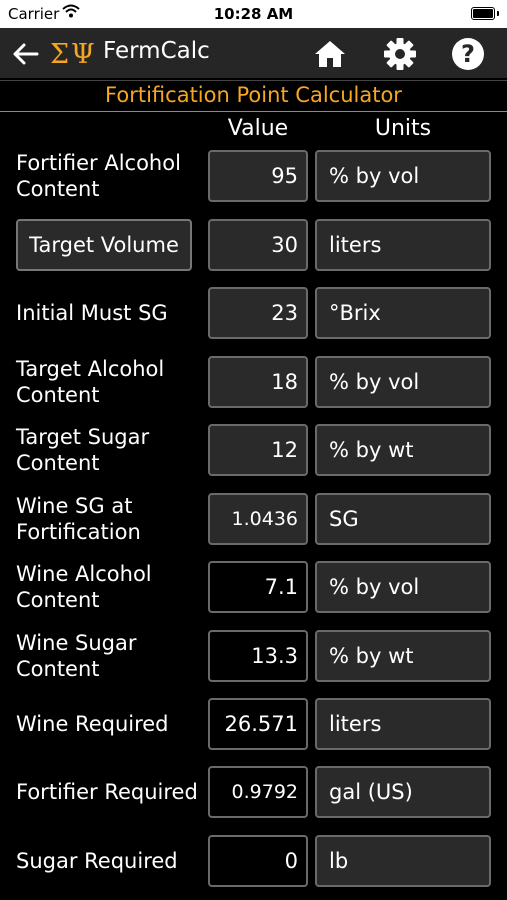 The height and width of the screenshot is (900, 507). Describe the element at coordinates (258, 450) in the screenshot. I see `target-sugar-content-field: 12` at that location.